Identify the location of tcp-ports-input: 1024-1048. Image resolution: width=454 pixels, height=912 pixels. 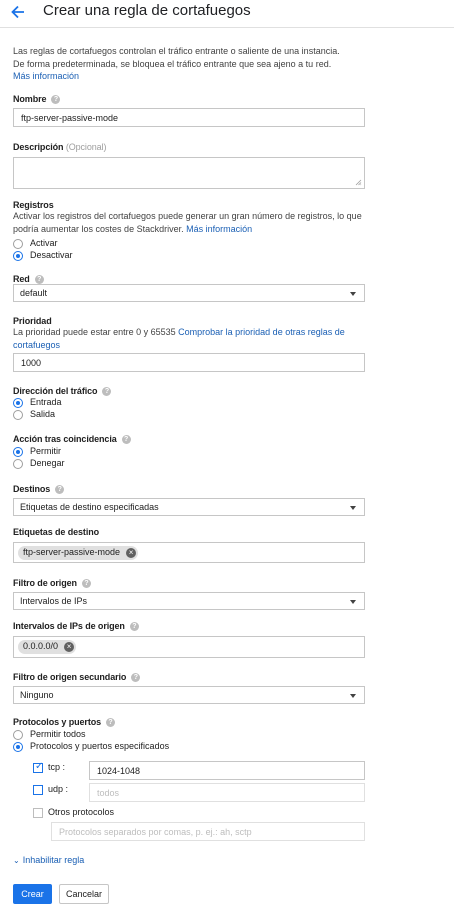
(227, 770).